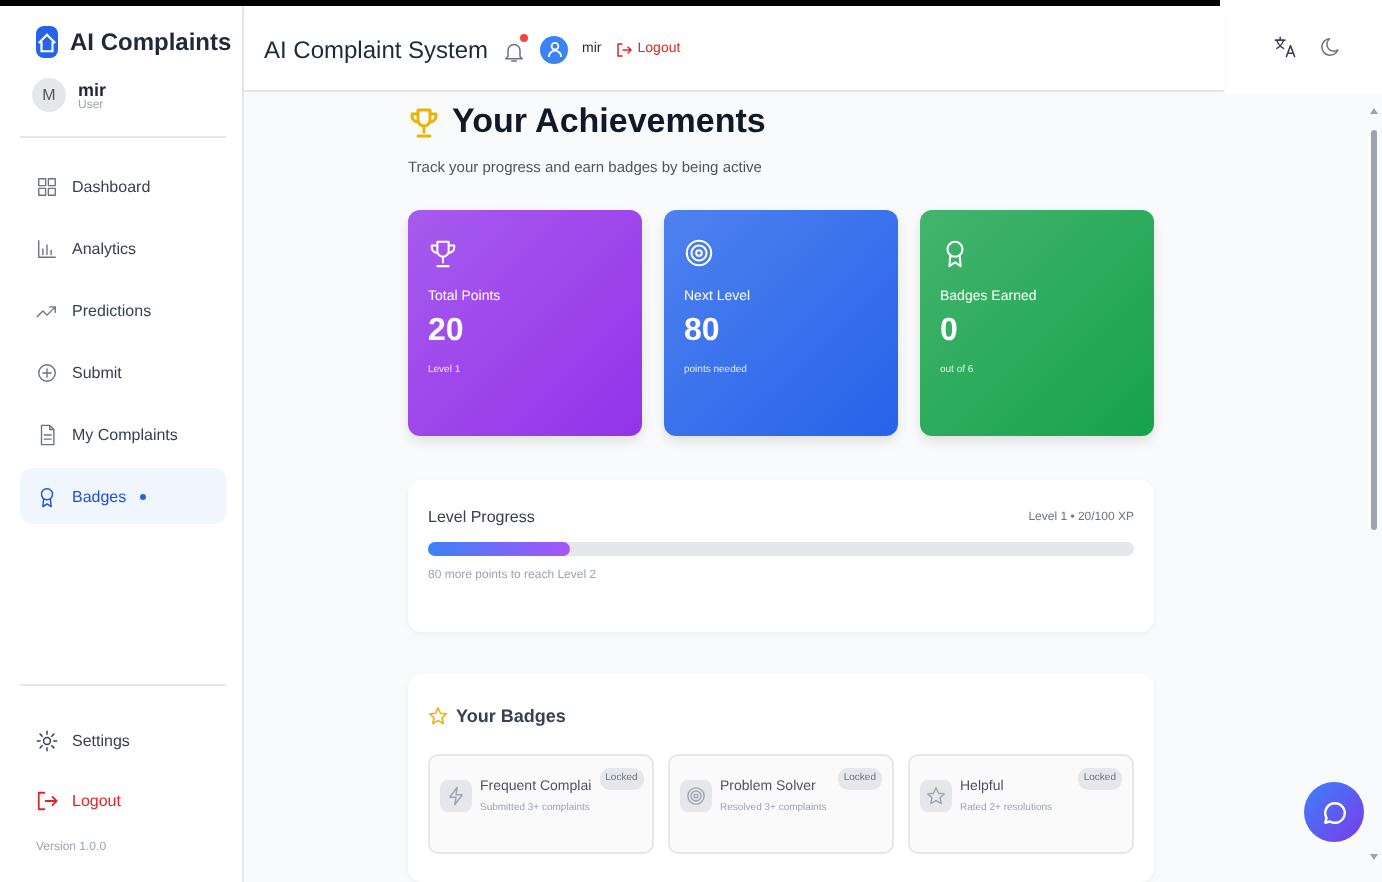 The image size is (1382, 882). Describe the element at coordinates (49, 95) in the screenshot. I see `user-avatar: M` at that location.